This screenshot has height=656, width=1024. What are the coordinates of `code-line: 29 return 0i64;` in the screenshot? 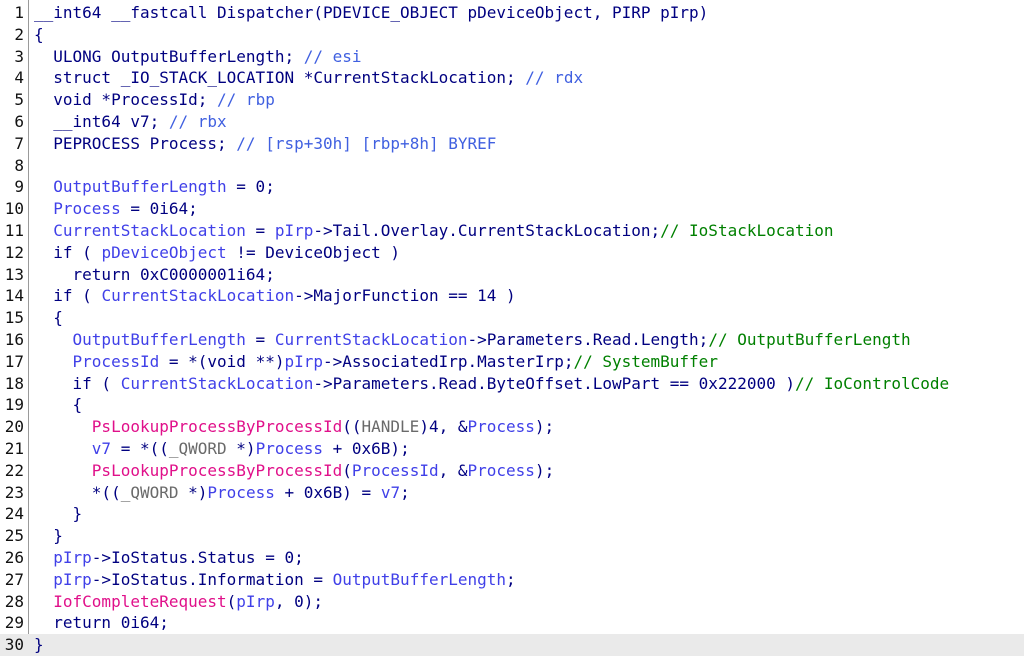 It's located at (512, 623).